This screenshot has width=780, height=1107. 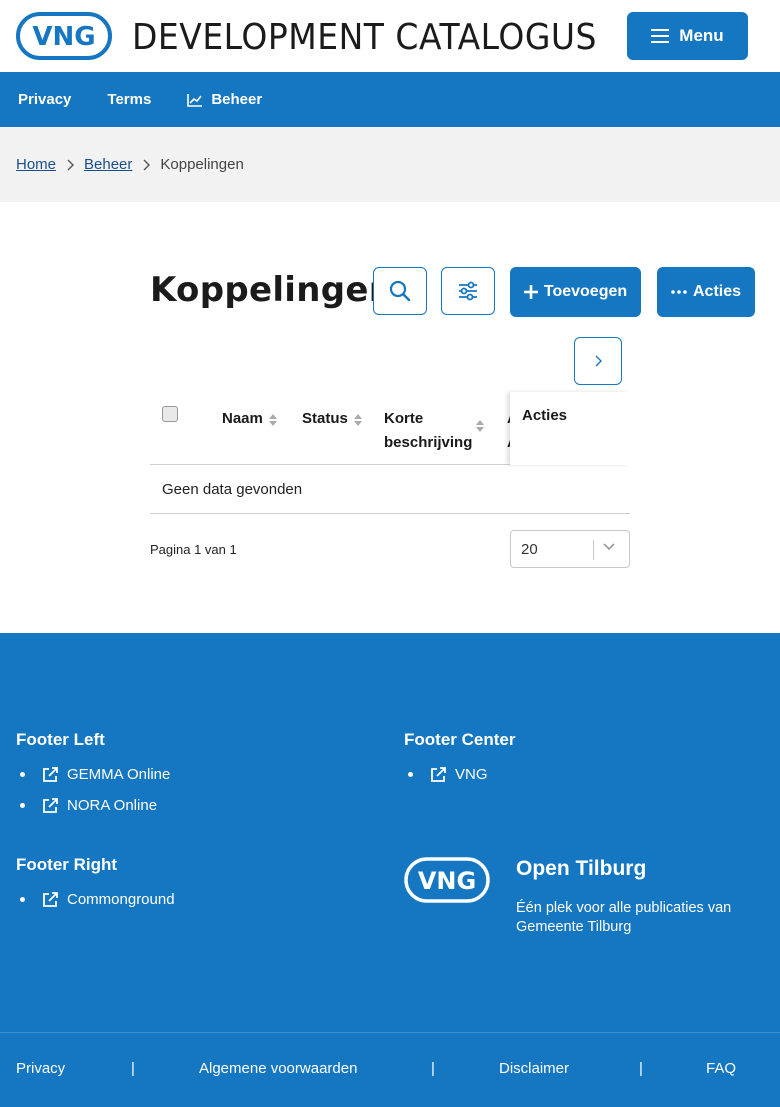 What do you see at coordinates (108, 164) in the screenshot?
I see `breadcrumb-beheer: Beheer` at bounding box center [108, 164].